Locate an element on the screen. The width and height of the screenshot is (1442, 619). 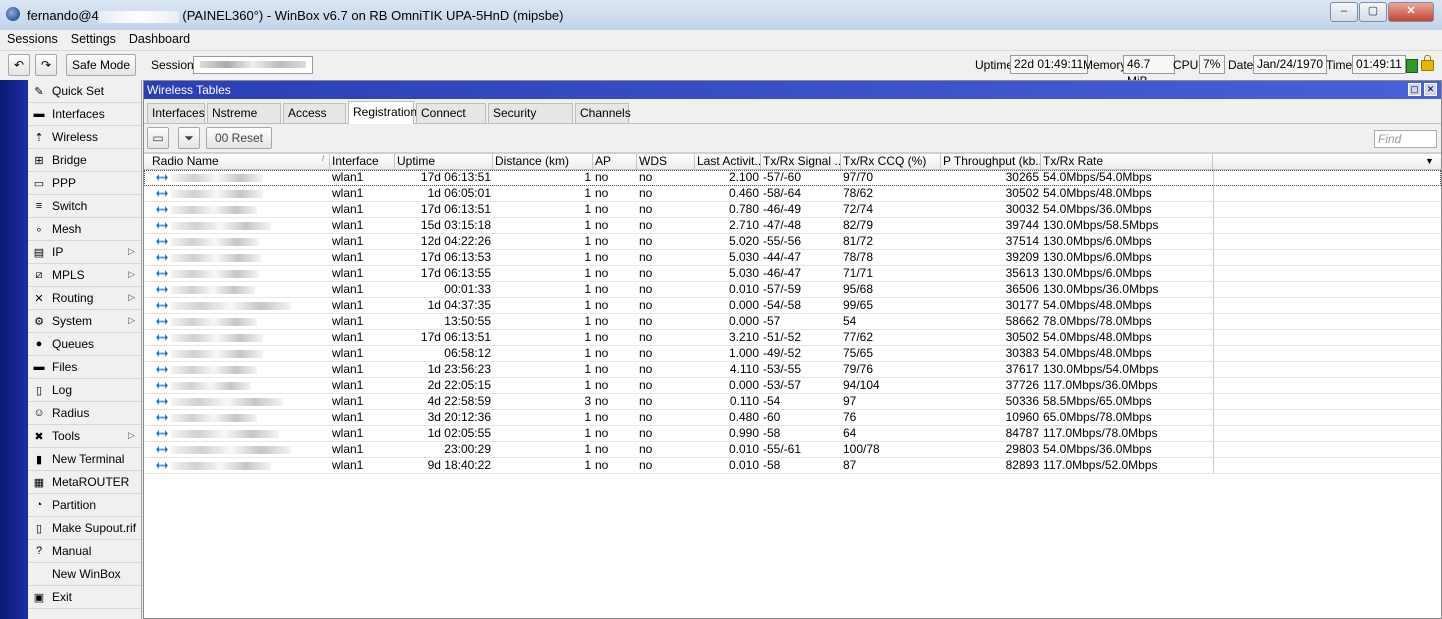
sidebar-item-queues: ● Queues is located at coordinates (84, 344).